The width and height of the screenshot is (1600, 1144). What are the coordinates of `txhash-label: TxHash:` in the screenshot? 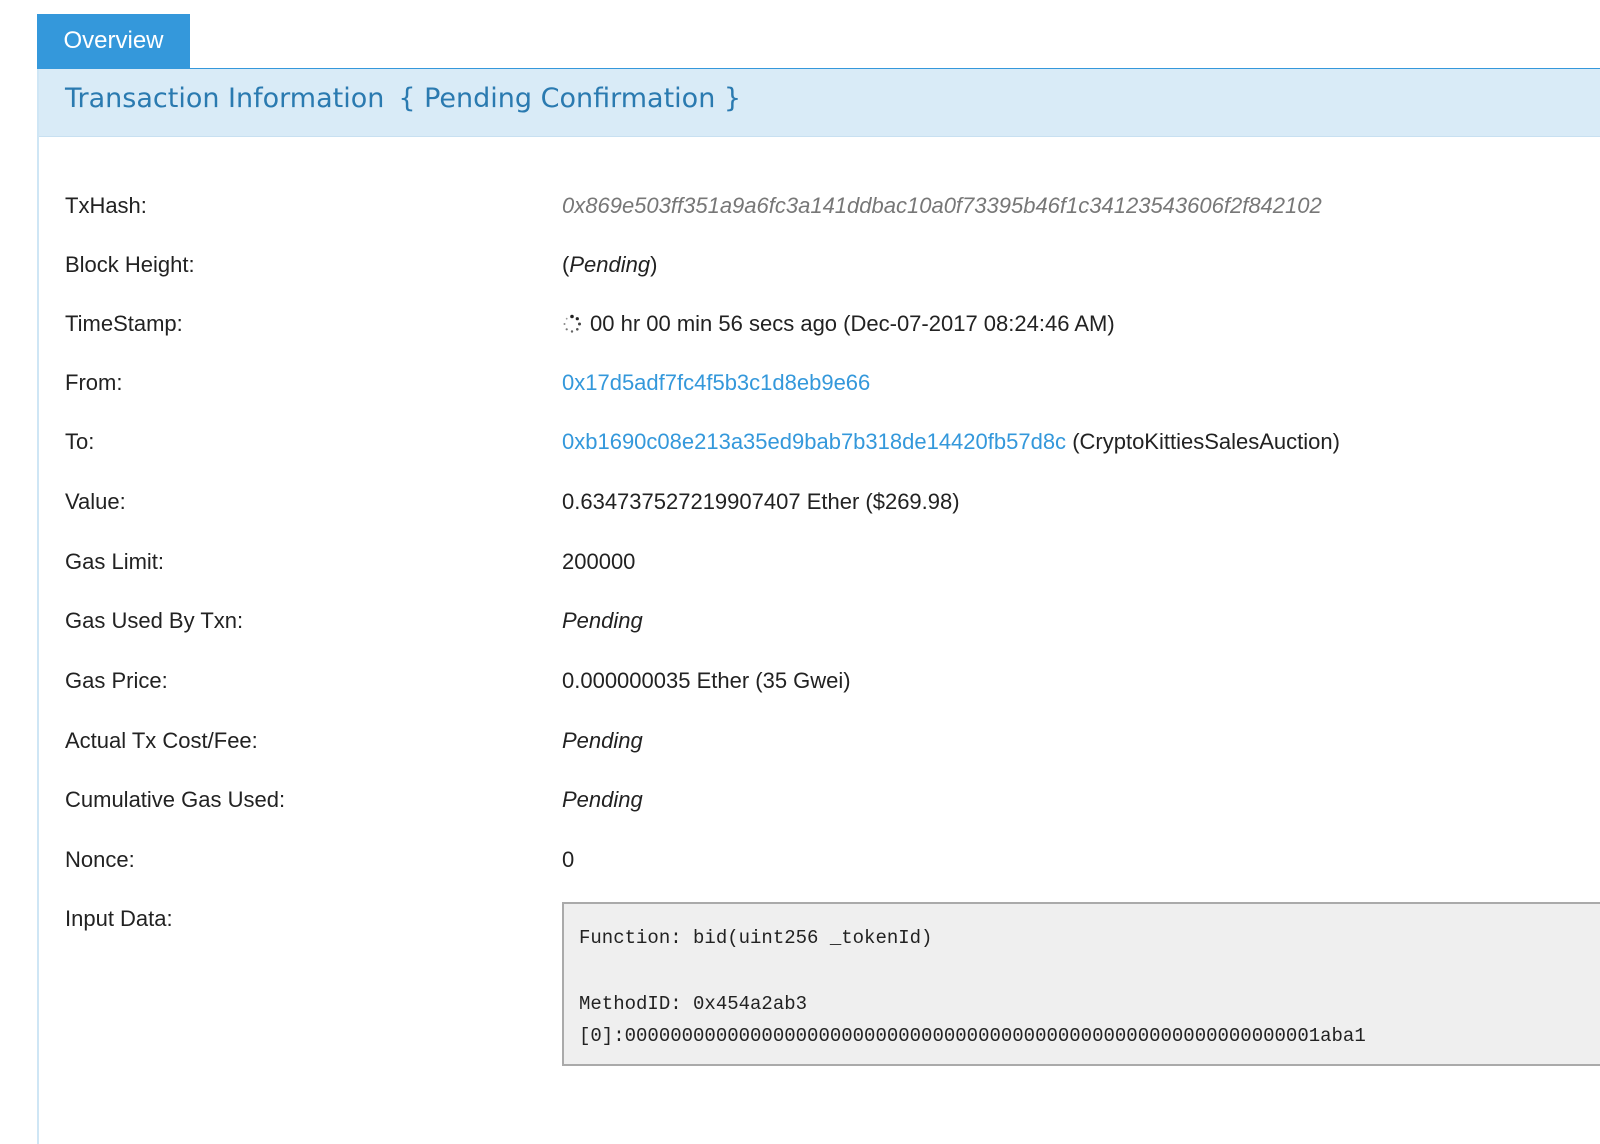 It's located at (106, 205).